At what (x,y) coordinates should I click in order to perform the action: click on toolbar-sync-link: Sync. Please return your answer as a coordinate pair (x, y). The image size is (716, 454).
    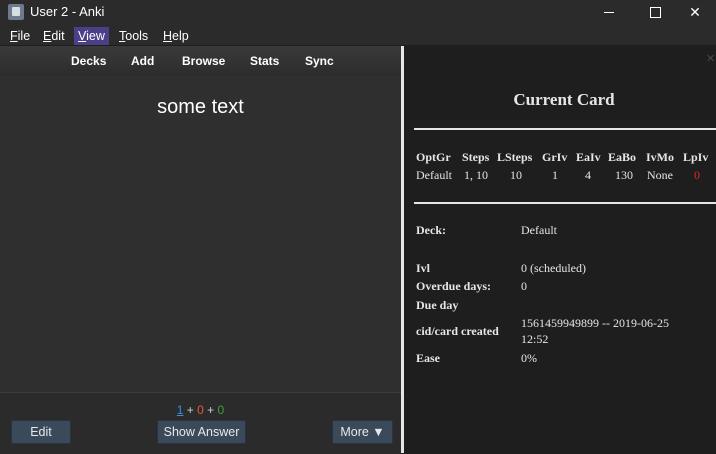
    Looking at the image, I should click on (319, 61).